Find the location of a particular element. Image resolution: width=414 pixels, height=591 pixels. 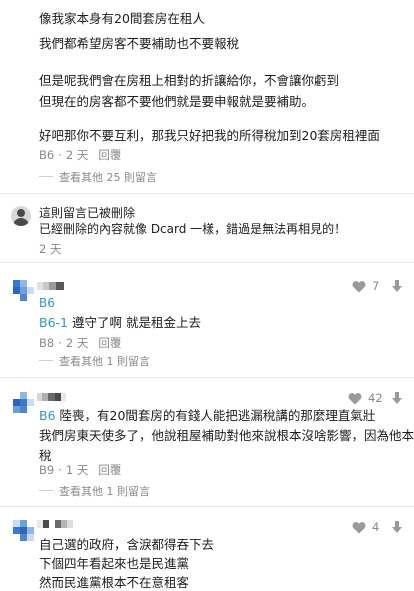

like-button: 4 is located at coordinates (365, 527).